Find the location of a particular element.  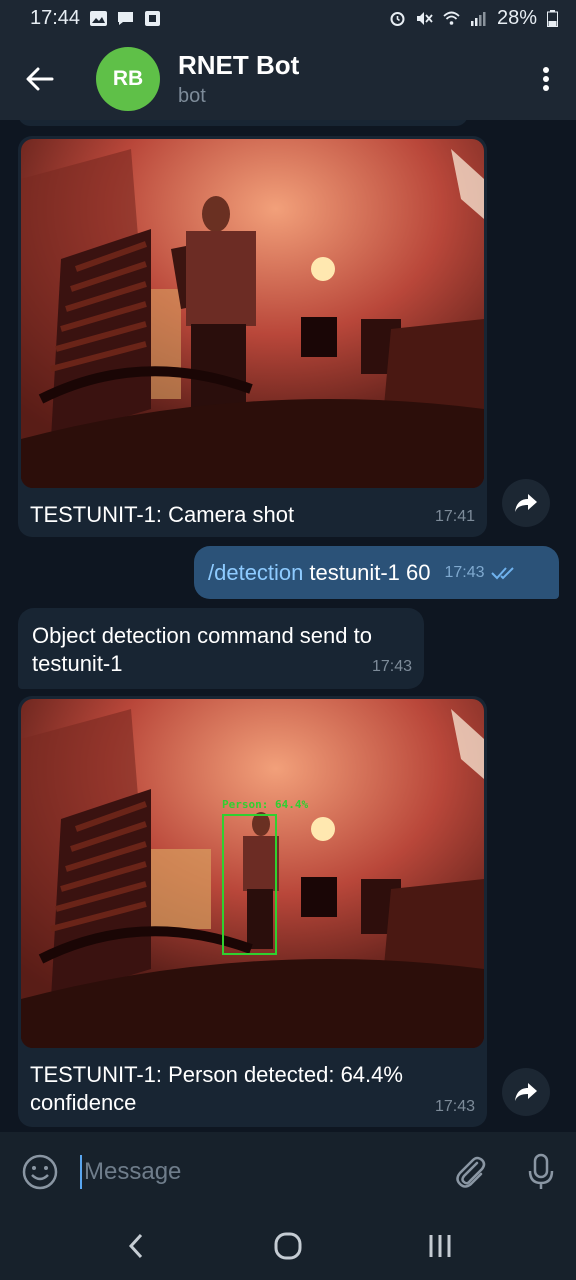

message-placeholder: Message is located at coordinates (133, 1171).